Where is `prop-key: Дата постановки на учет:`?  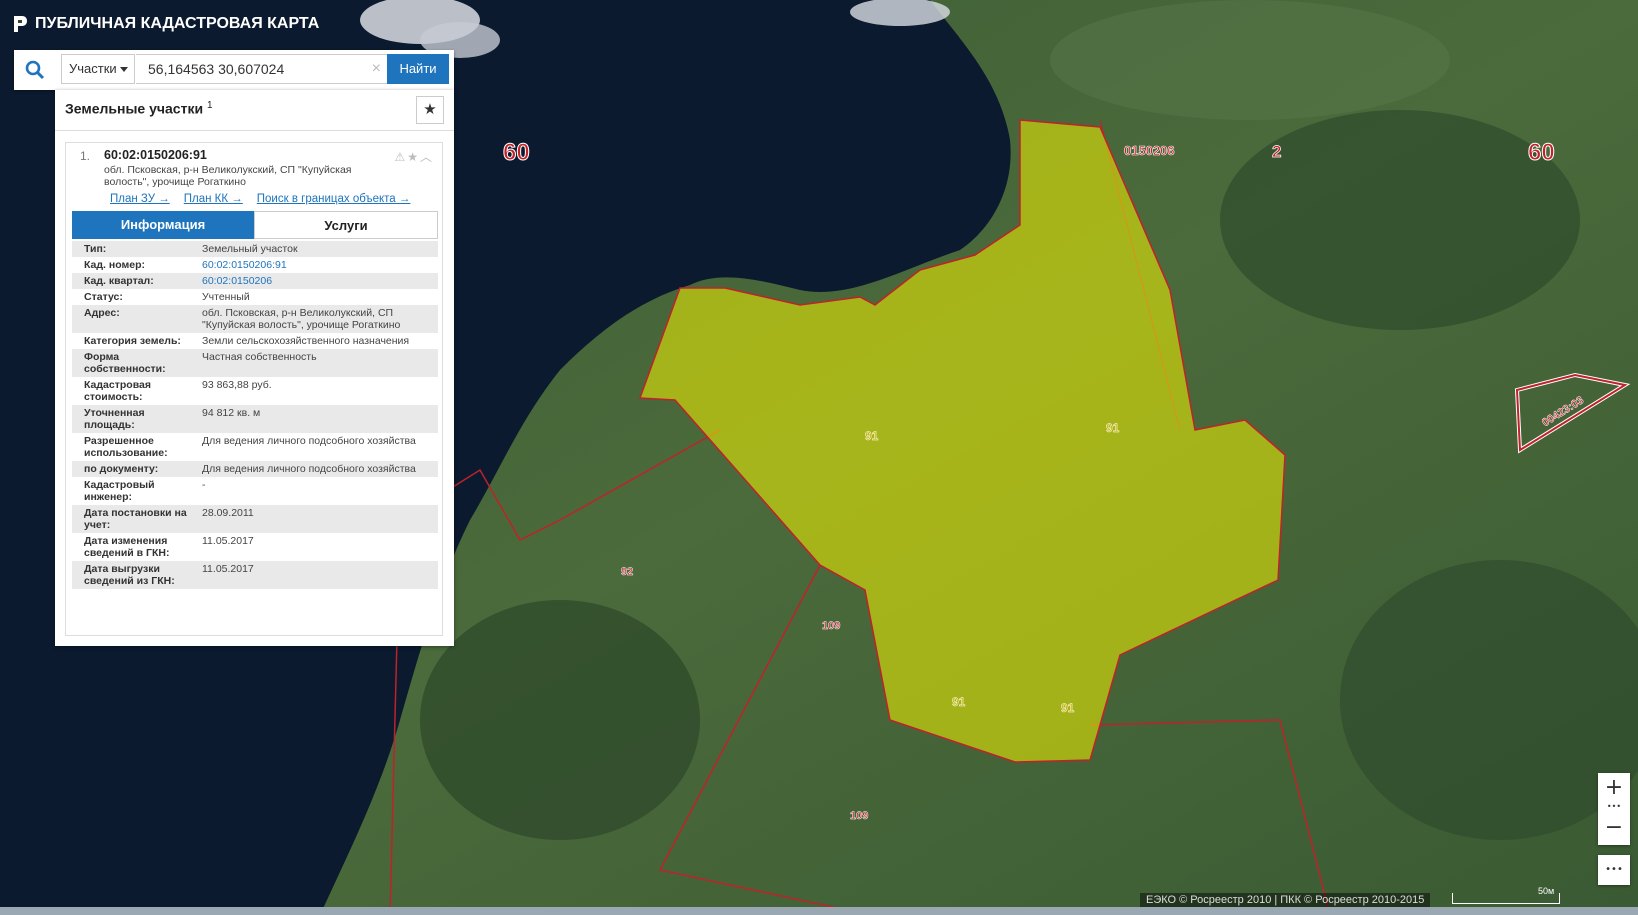
prop-key: Дата постановки на учет: is located at coordinates (135, 519).